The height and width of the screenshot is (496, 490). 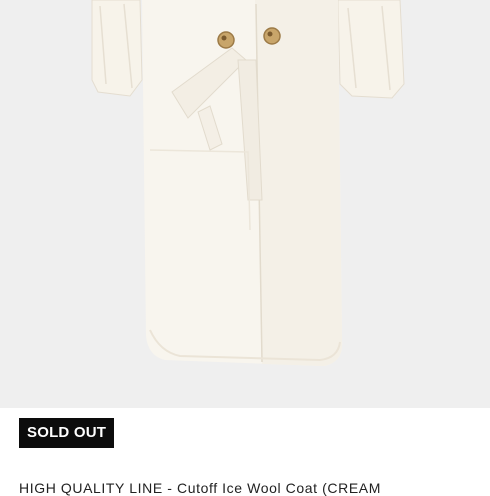 What do you see at coordinates (67, 433) in the screenshot?
I see `sold-out-badge: SOLD OUT` at bounding box center [67, 433].